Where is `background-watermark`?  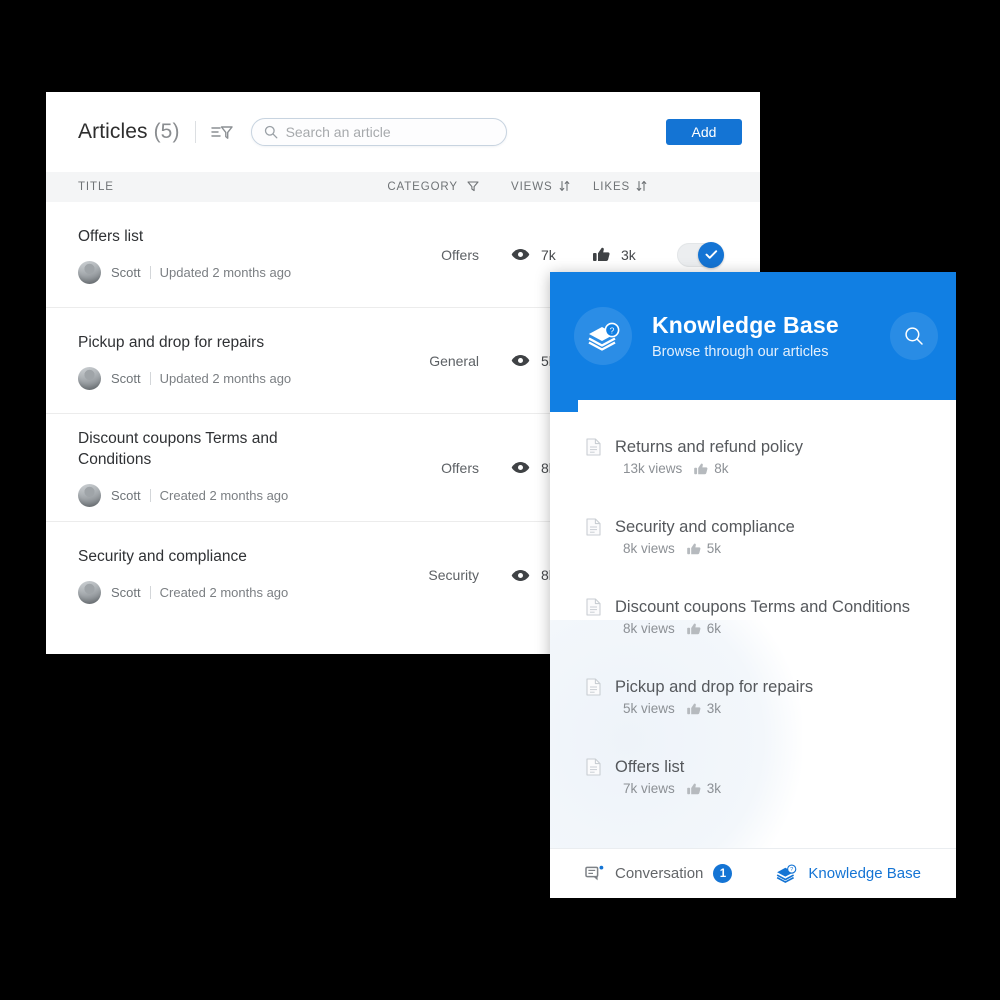 background-watermark is located at coordinates (676, 734).